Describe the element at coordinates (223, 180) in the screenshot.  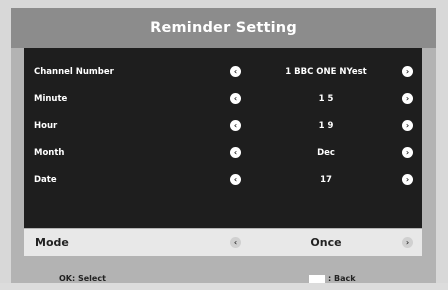
I see `setting-row-date: Date ‹ 17 ›` at that location.